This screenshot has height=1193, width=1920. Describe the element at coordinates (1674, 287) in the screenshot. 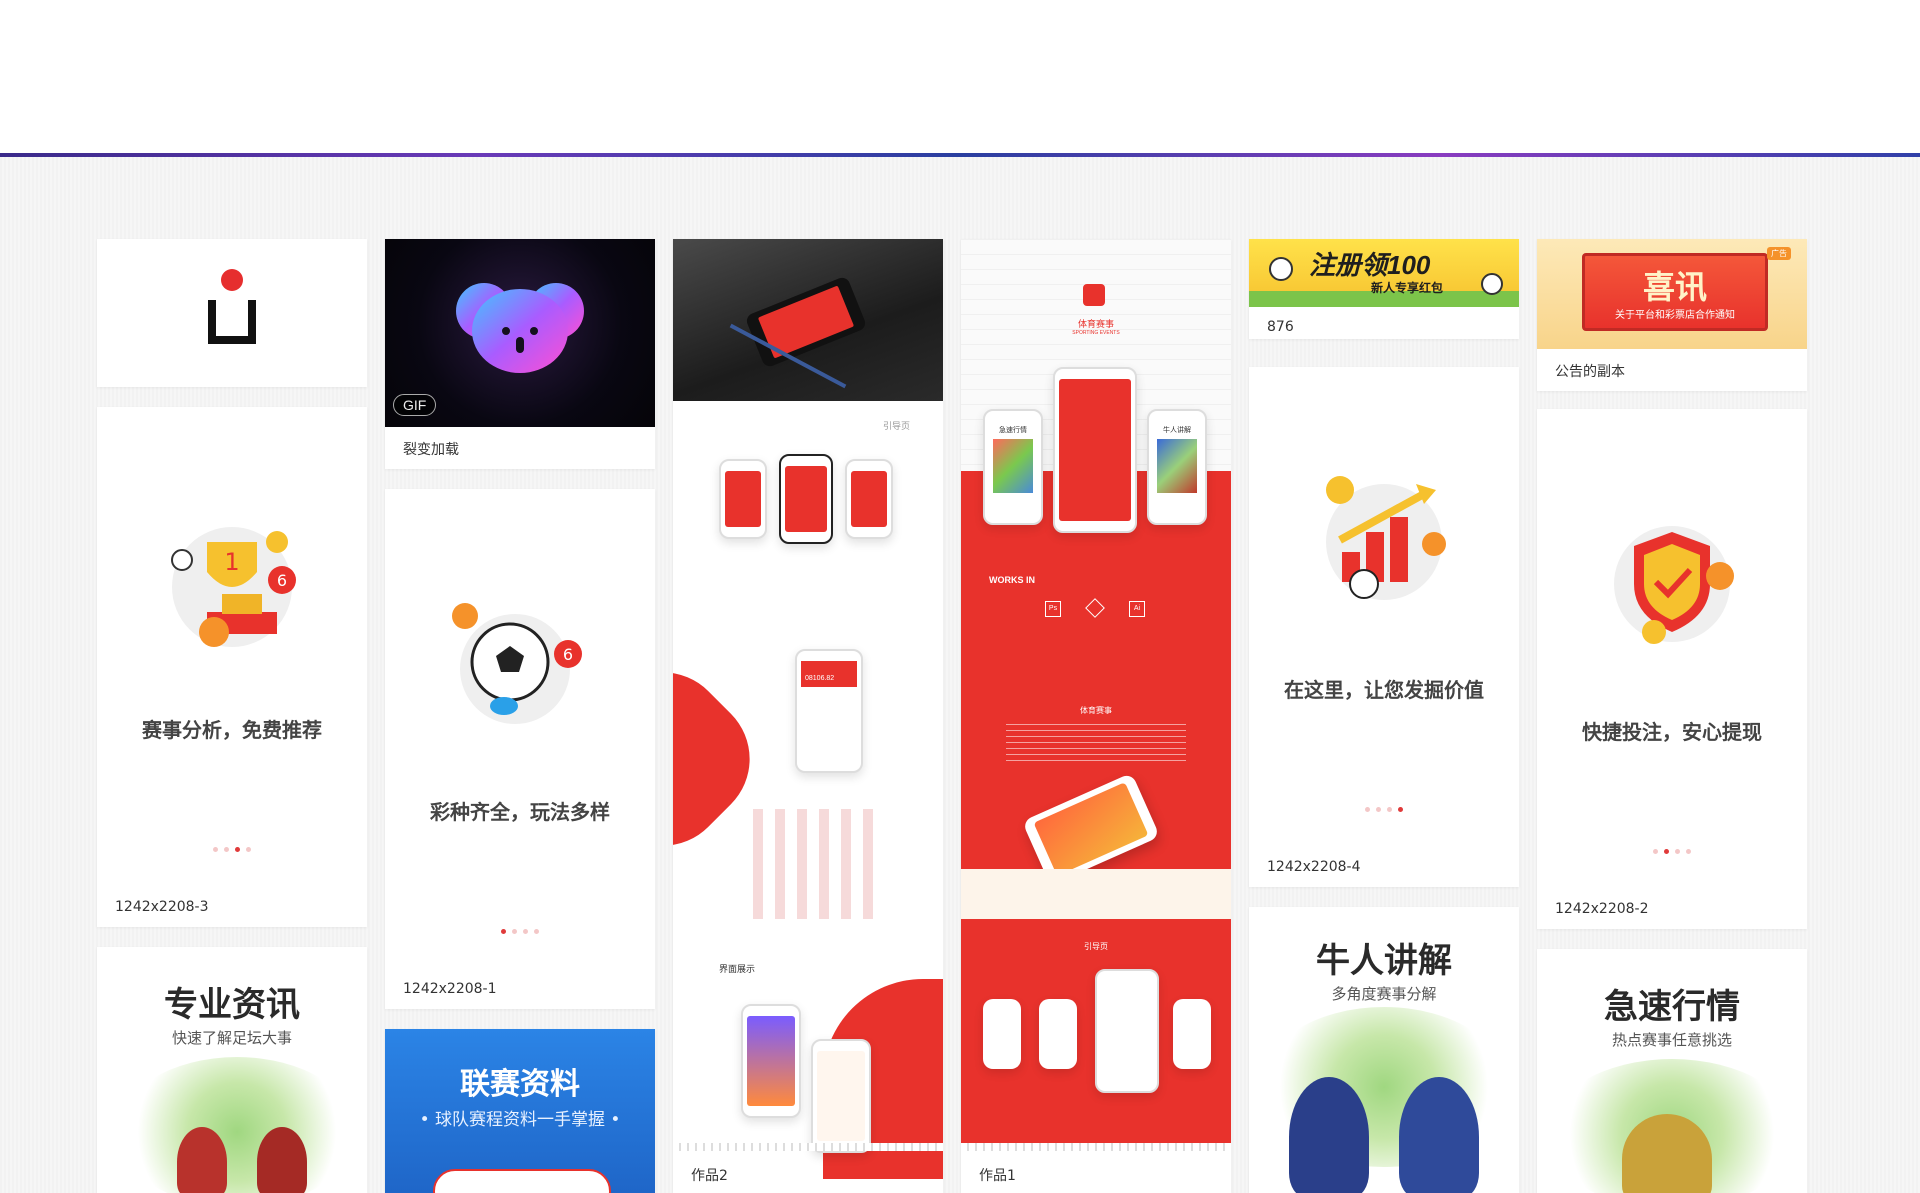

I see `notice-title: 喜讯` at that location.